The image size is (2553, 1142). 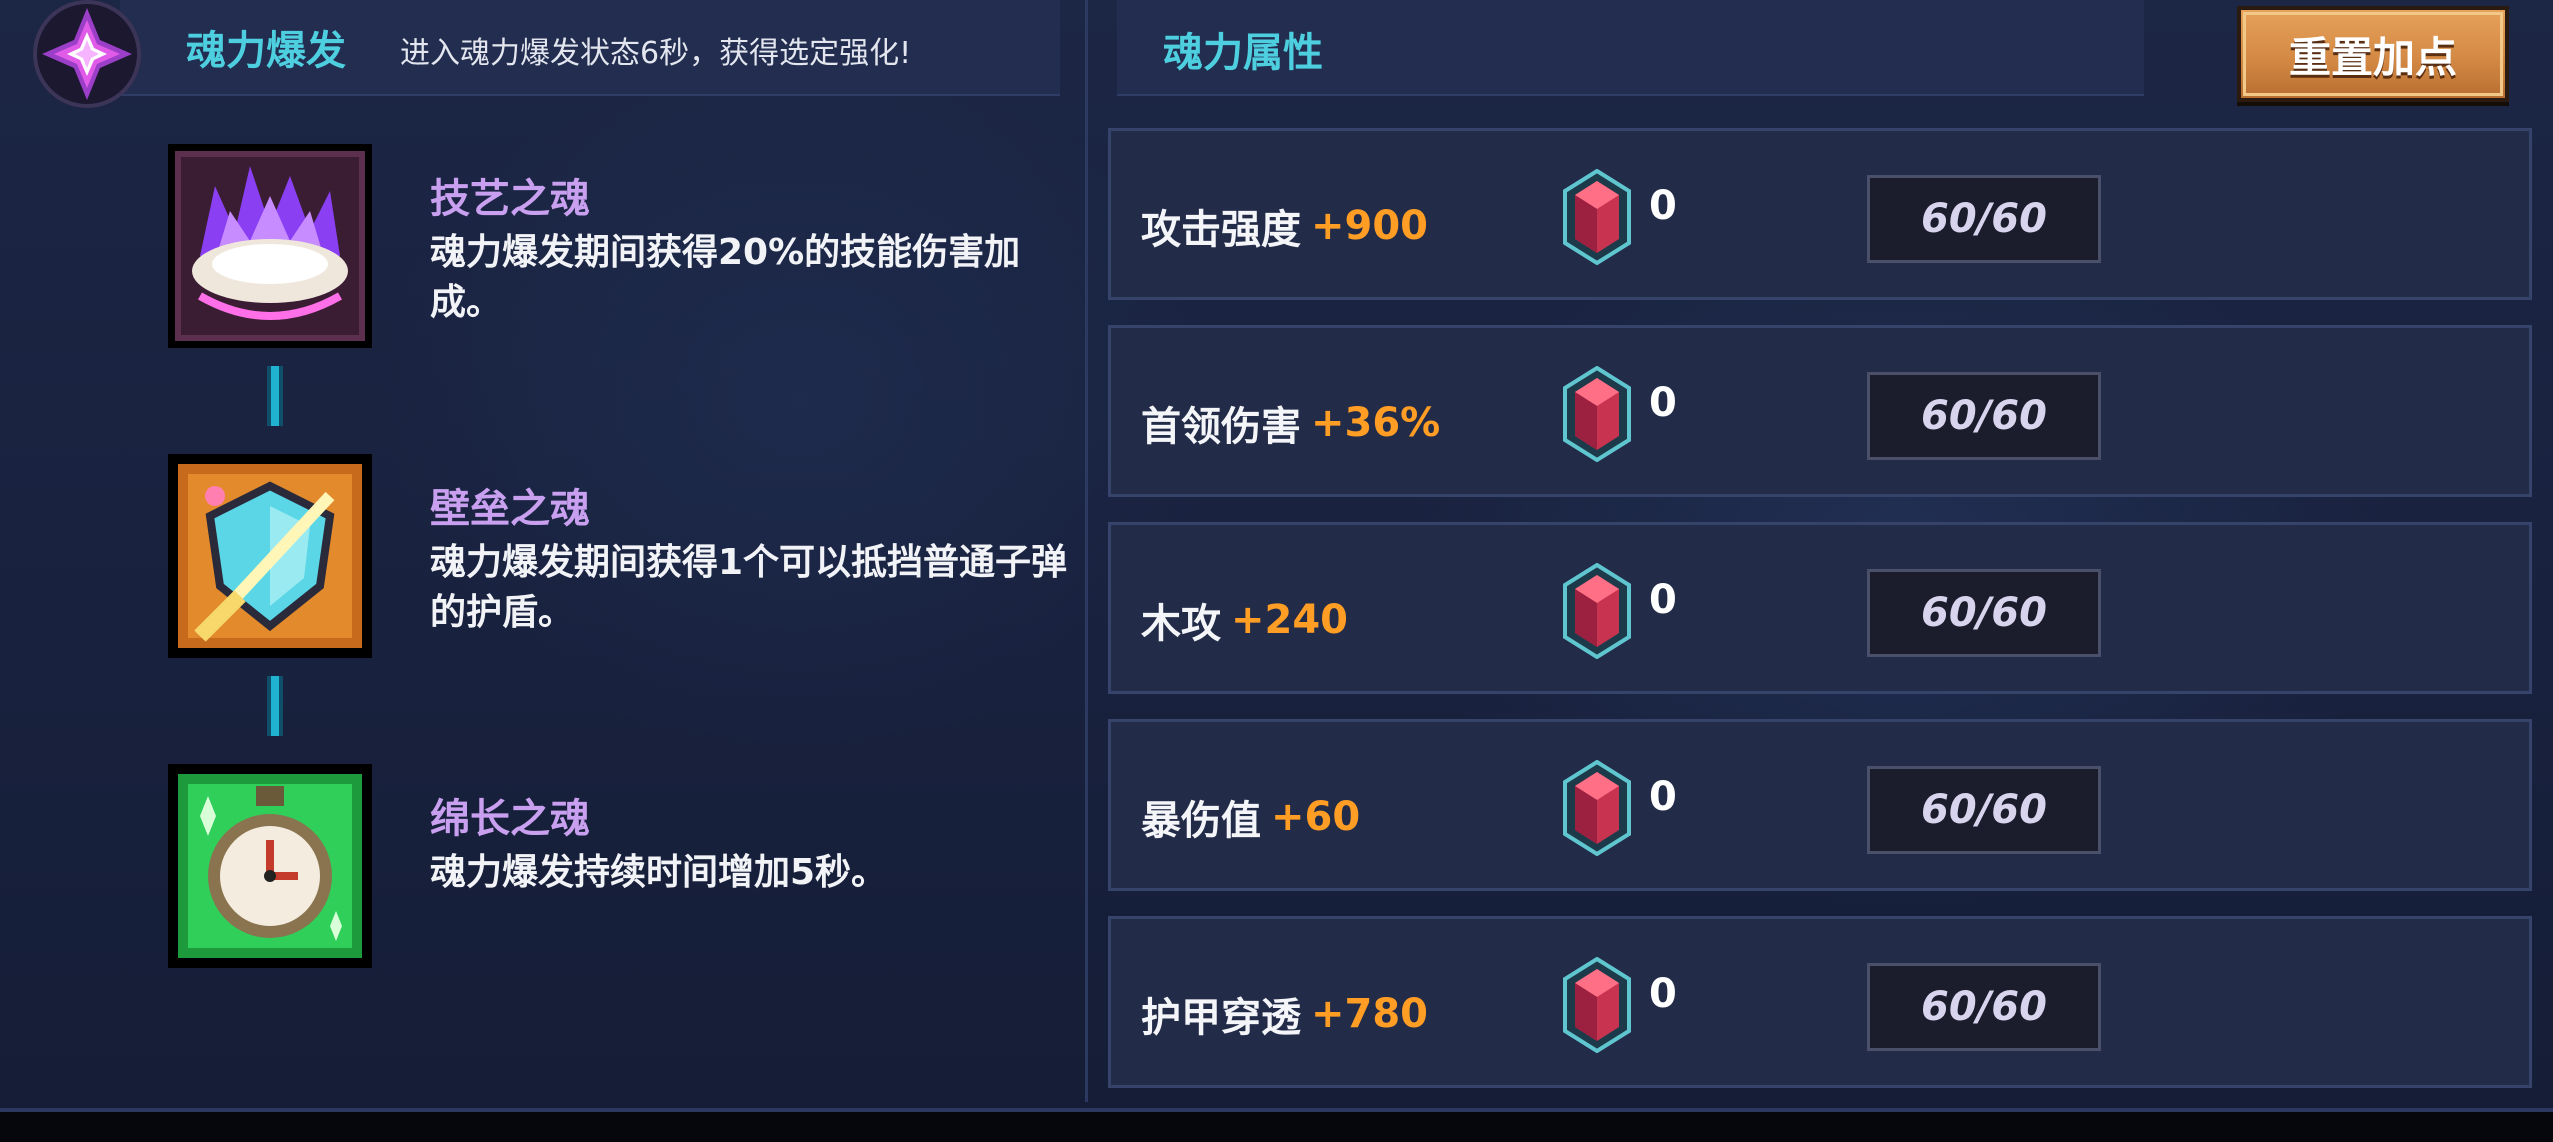 What do you see at coordinates (1820, 214) in the screenshot?
I see `stat-row: 攻击强度 +900 0 60/60` at bounding box center [1820, 214].